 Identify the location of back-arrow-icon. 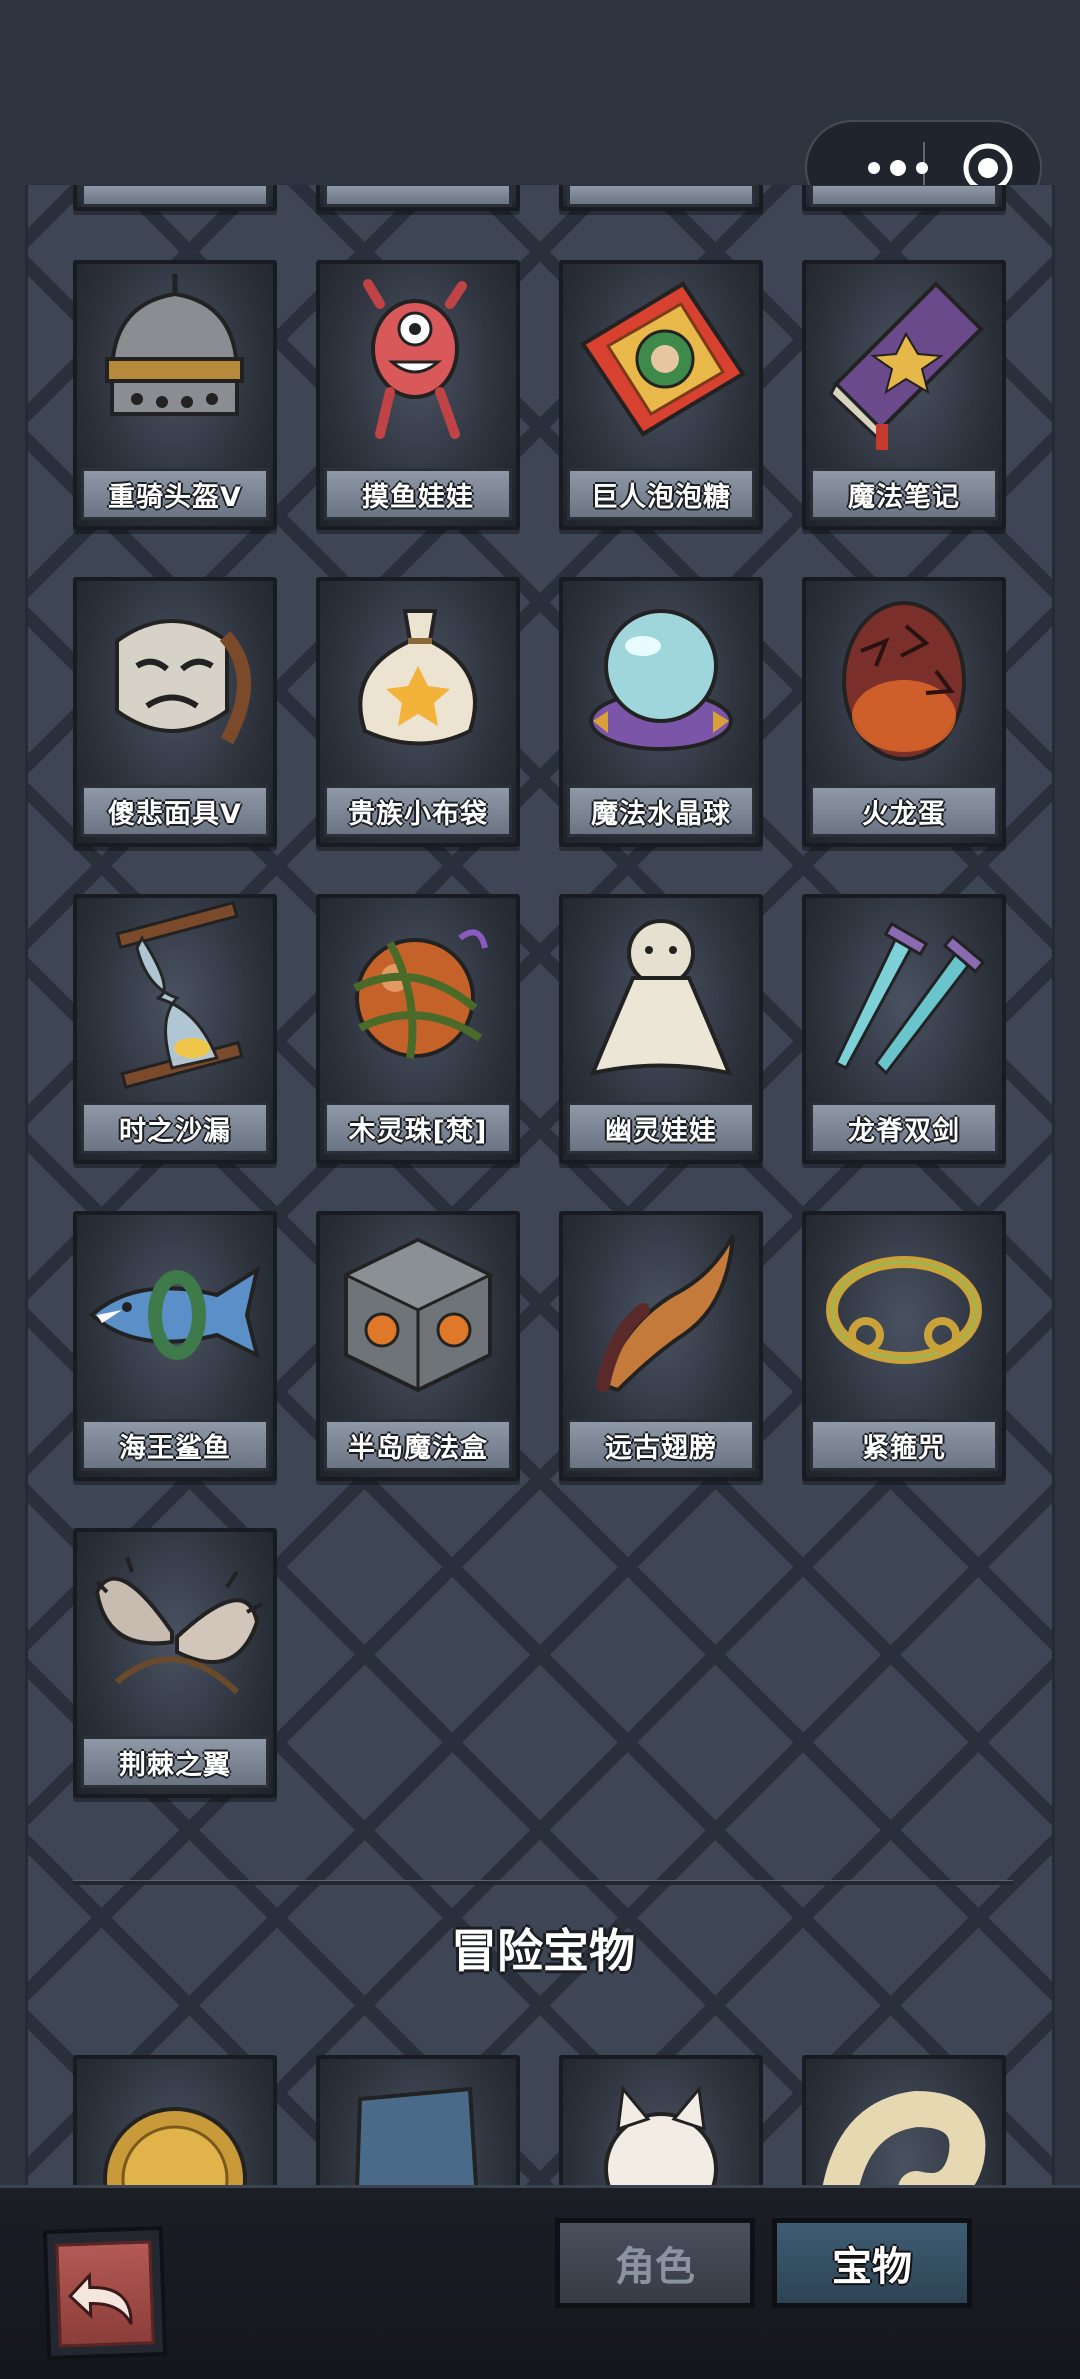
(100, 2298).